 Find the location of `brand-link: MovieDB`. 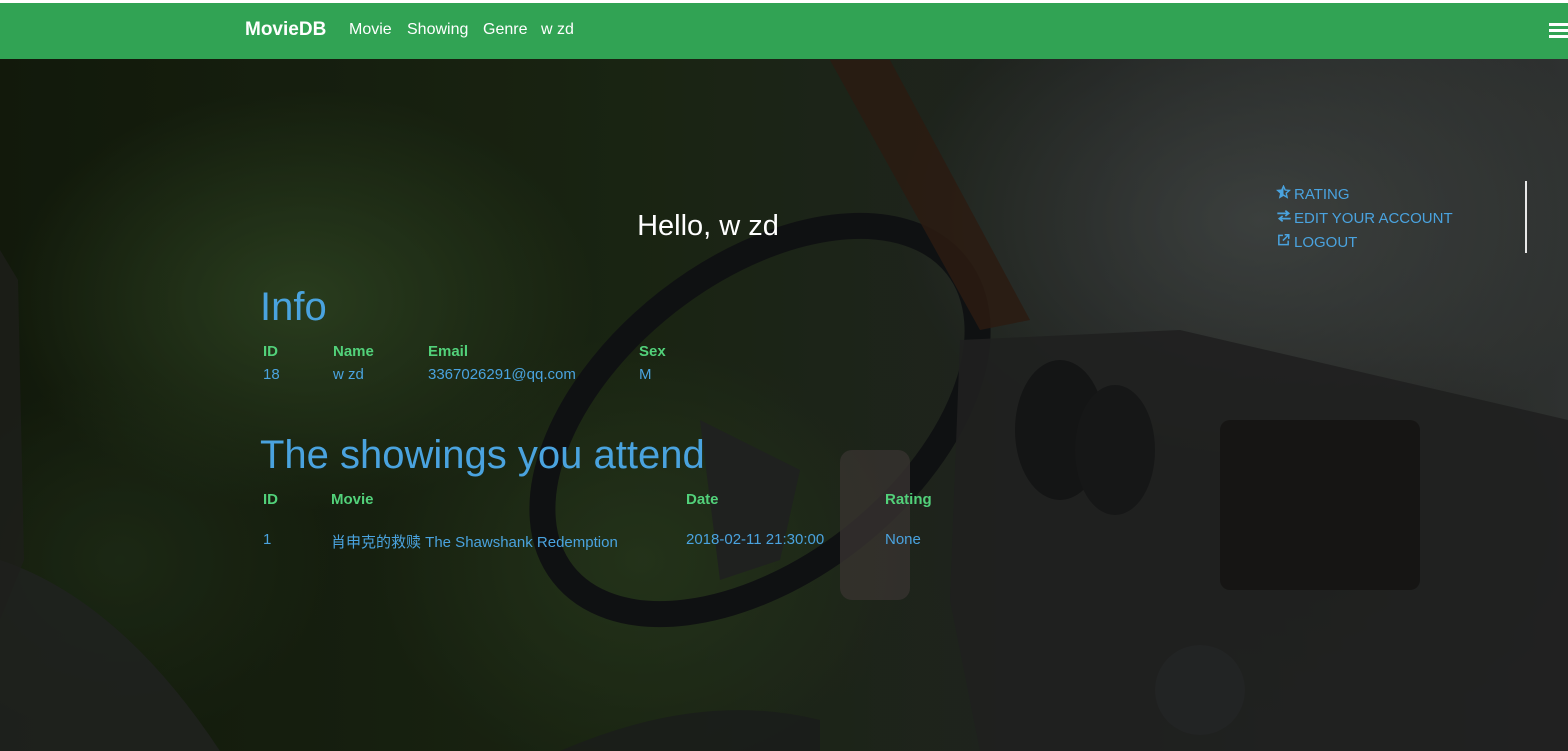

brand-link: MovieDB is located at coordinates (285, 30).